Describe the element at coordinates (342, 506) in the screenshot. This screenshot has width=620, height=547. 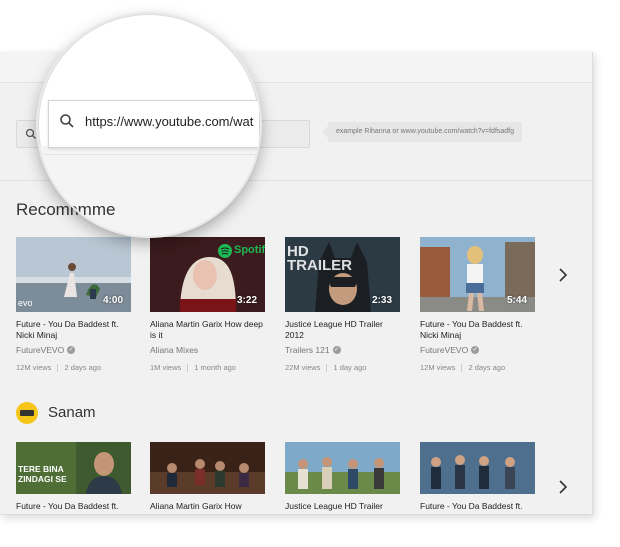
I see `video-title: Justice League HD Trailer` at that location.